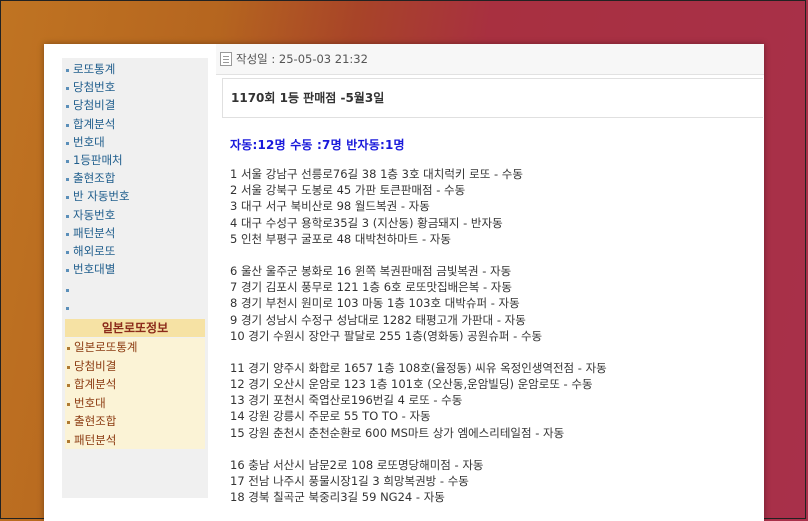 Image resolution: width=808 pixels, height=521 pixels. Describe the element at coordinates (378, 319) in the screenshot. I see `store-row: 9 경기 성남시 수정구 성남대로 1282 태평고개 가판대 - 자동` at that location.